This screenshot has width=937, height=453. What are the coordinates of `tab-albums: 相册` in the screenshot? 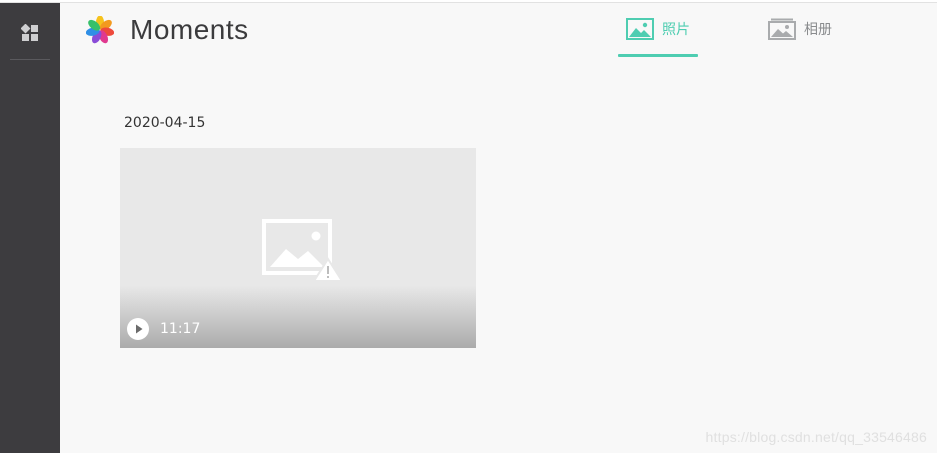 It's located at (800, 36).